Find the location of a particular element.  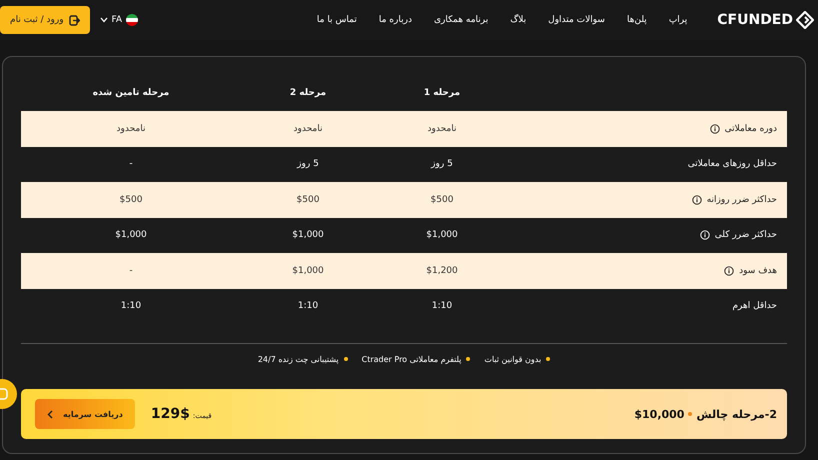

logo-icon is located at coordinates (805, 20).